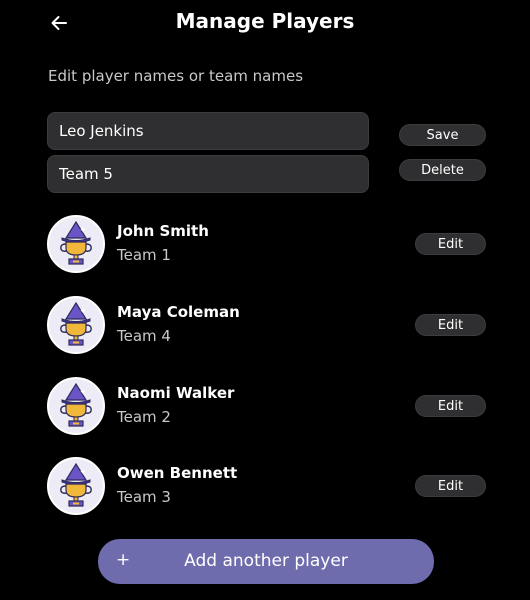 The image size is (530, 600). Describe the element at coordinates (176, 76) in the screenshot. I see `instructions-text: Edit player names or team names` at that location.